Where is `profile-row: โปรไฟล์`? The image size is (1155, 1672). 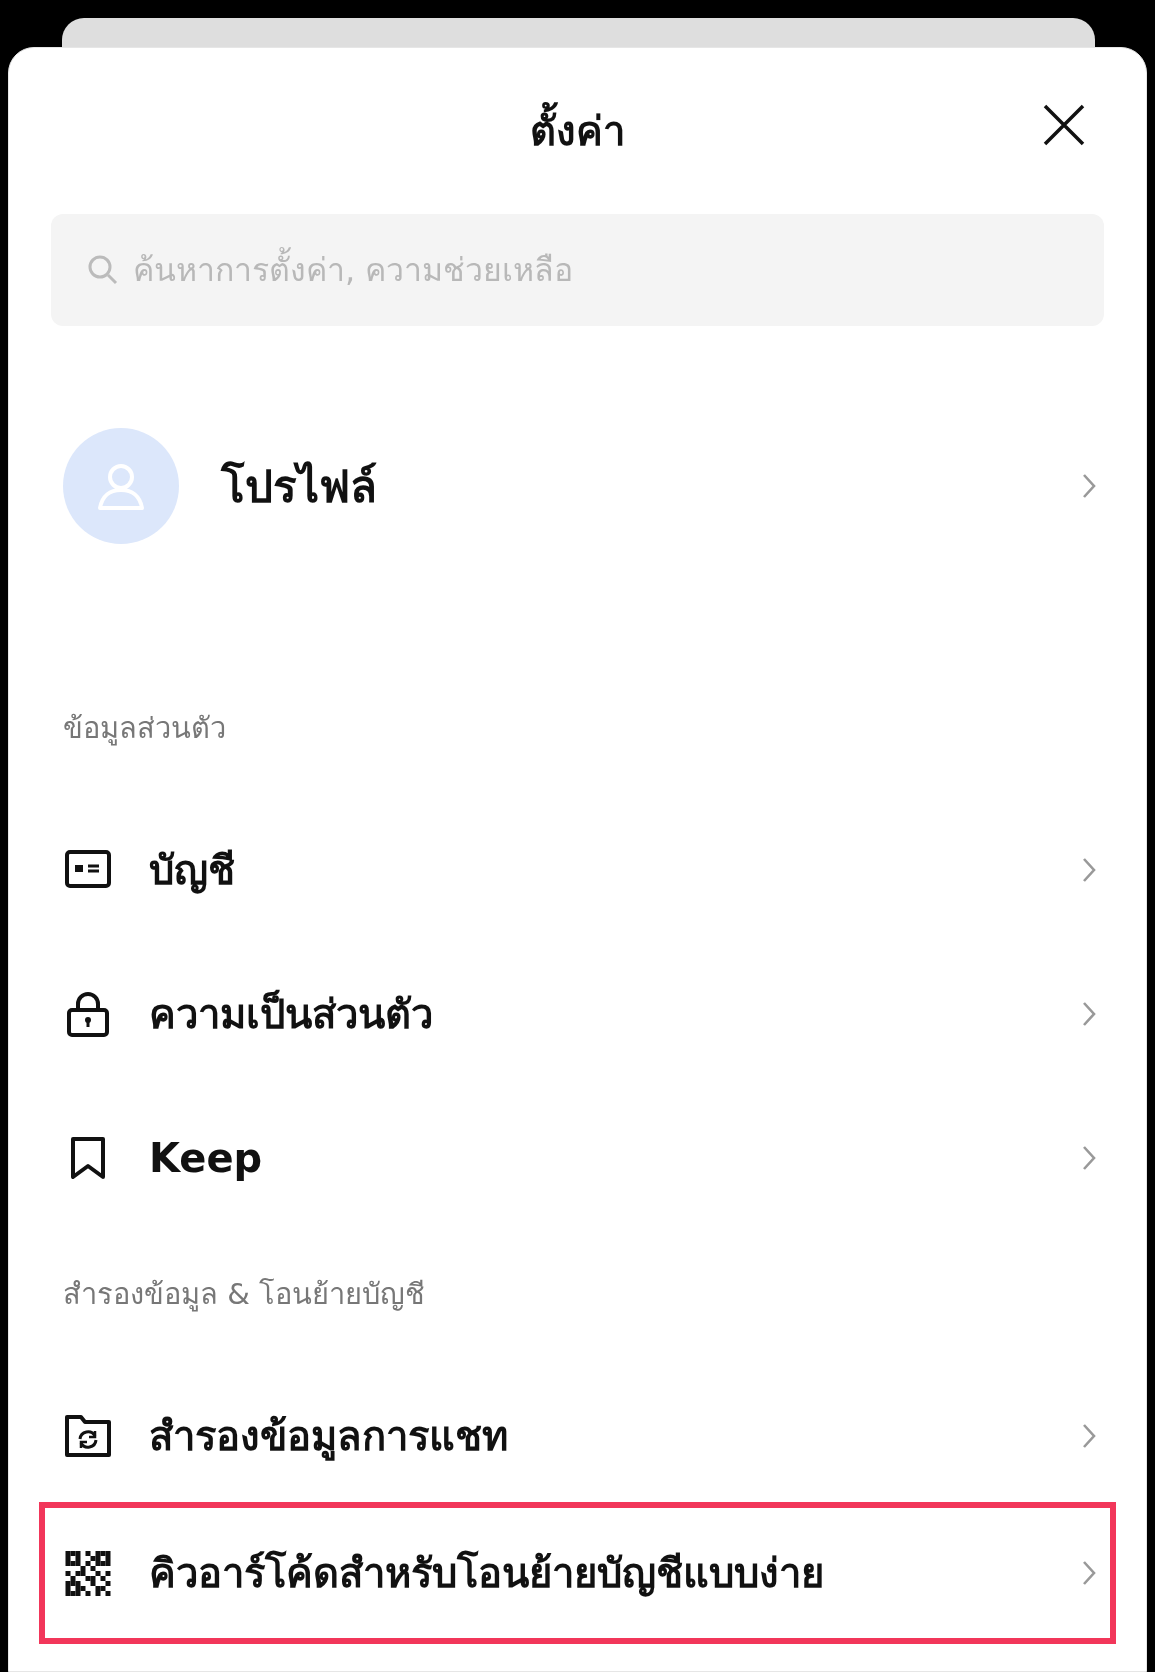
profile-row: โปรไฟล์ is located at coordinates (577, 486).